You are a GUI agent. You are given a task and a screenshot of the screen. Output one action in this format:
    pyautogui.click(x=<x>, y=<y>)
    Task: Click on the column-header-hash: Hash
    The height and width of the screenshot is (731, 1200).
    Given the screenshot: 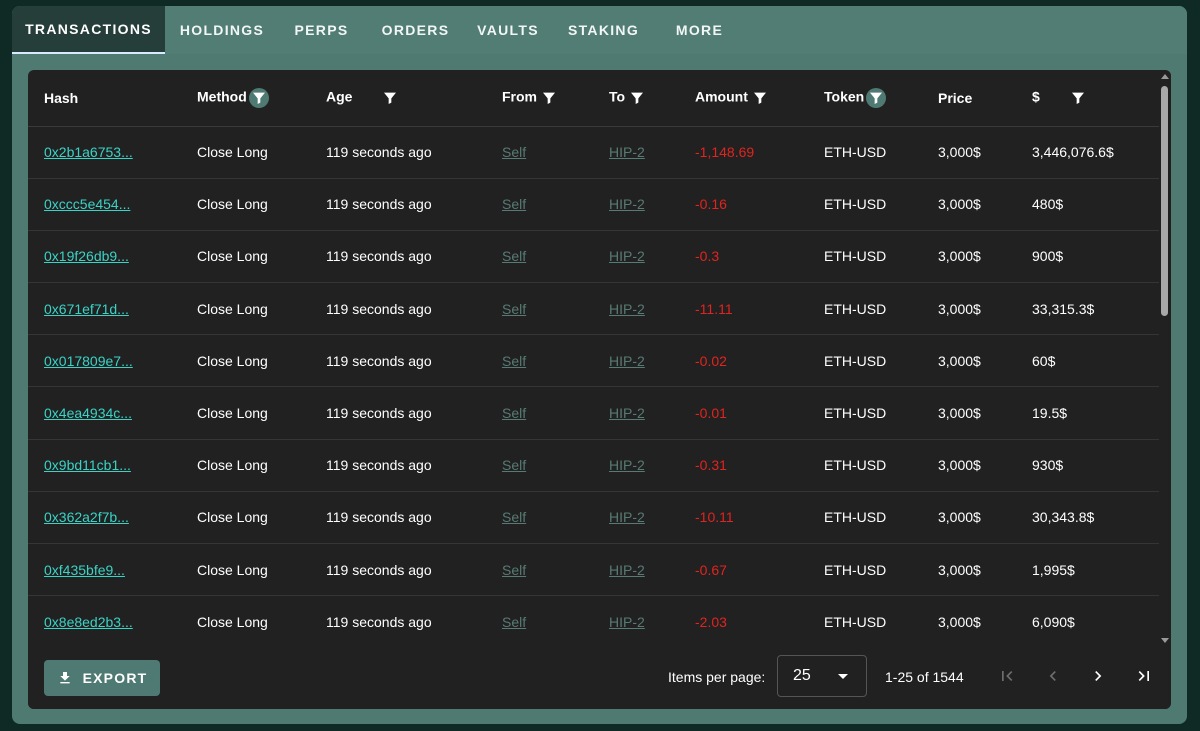 What is the action you would take?
    pyautogui.click(x=104, y=98)
    